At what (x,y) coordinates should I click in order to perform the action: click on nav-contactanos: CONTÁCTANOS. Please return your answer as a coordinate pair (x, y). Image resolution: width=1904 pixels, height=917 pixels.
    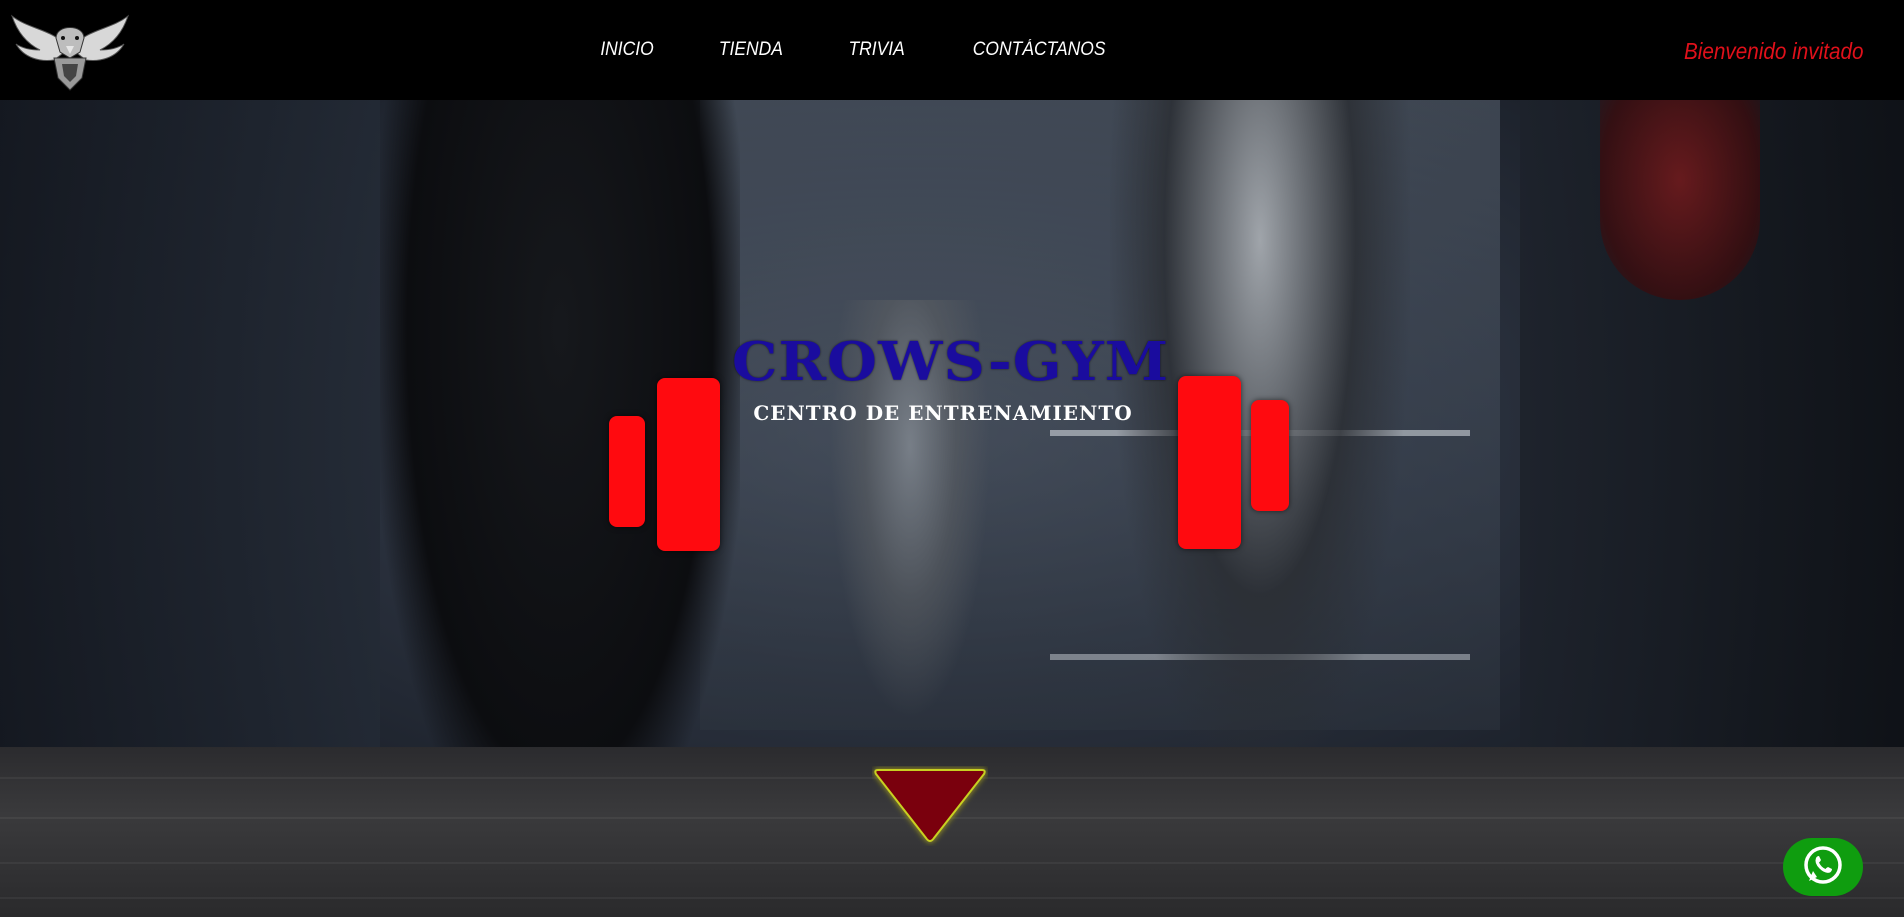
    Looking at the image, I should click on (1039, 50).